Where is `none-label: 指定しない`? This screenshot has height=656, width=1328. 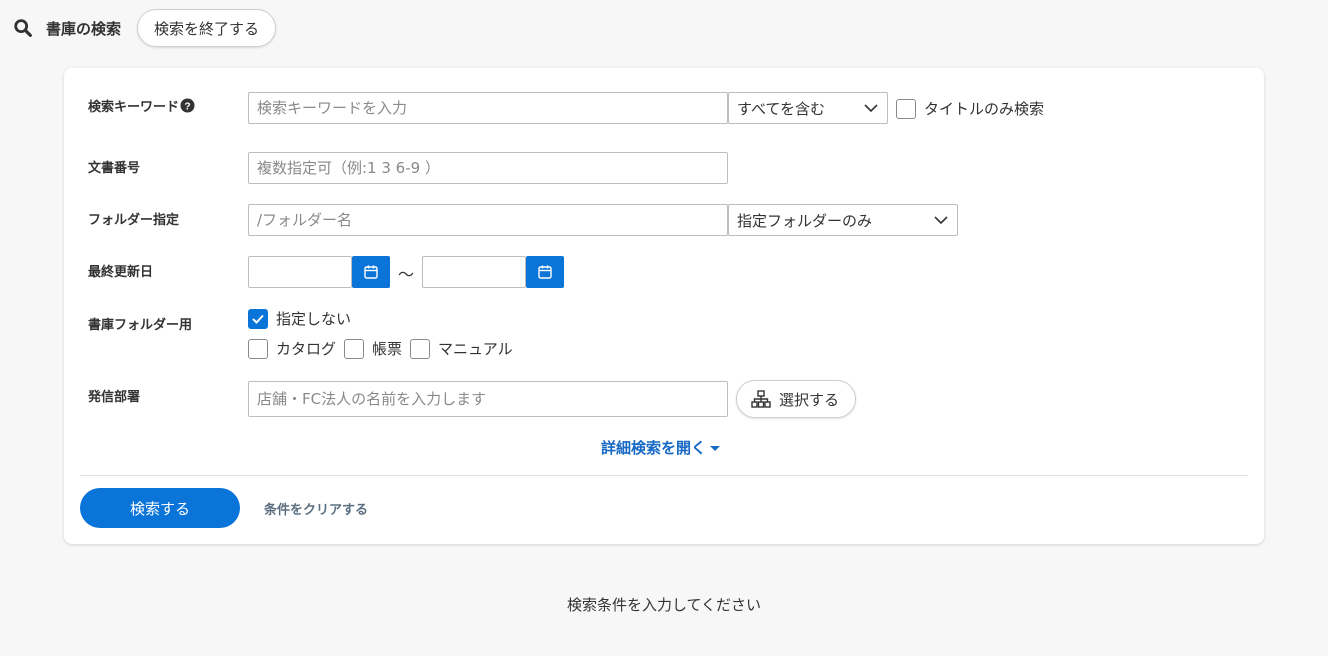
none-label: 指定しない is located at coordinates (314, 319).